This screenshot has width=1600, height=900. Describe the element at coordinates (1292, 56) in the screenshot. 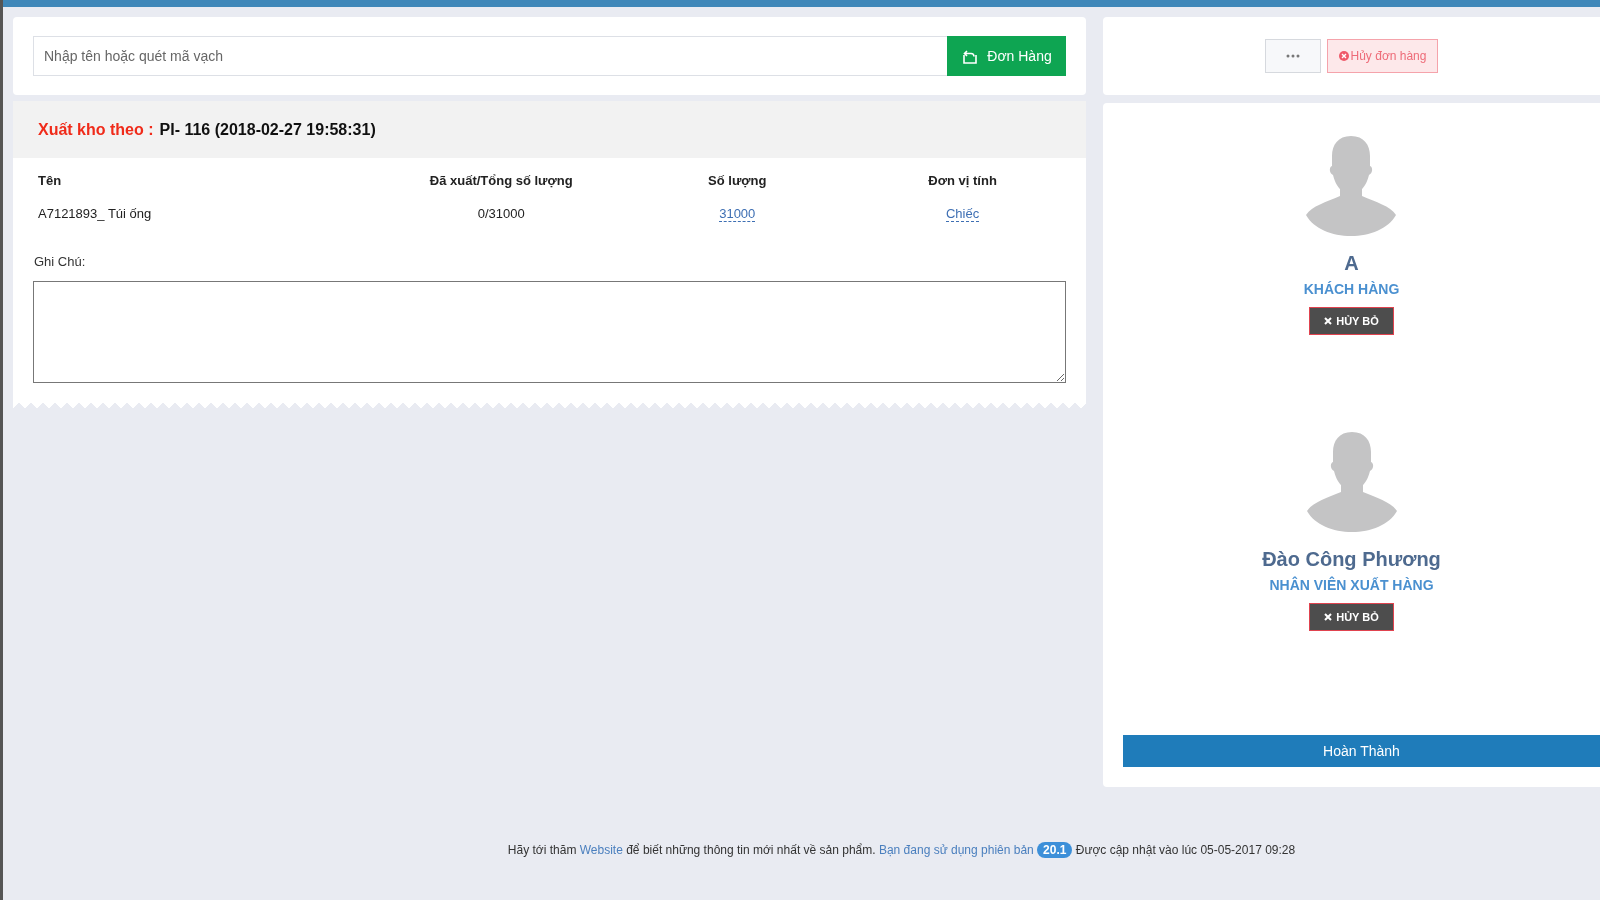

I see `more-icon` at that location.